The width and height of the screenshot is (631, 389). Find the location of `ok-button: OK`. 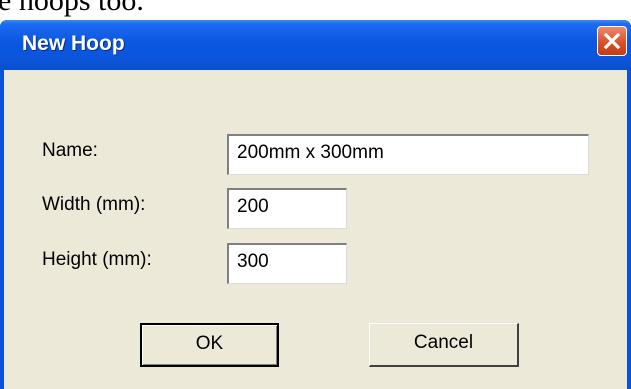

ok-button: OK is located at coordinates (209, 345).